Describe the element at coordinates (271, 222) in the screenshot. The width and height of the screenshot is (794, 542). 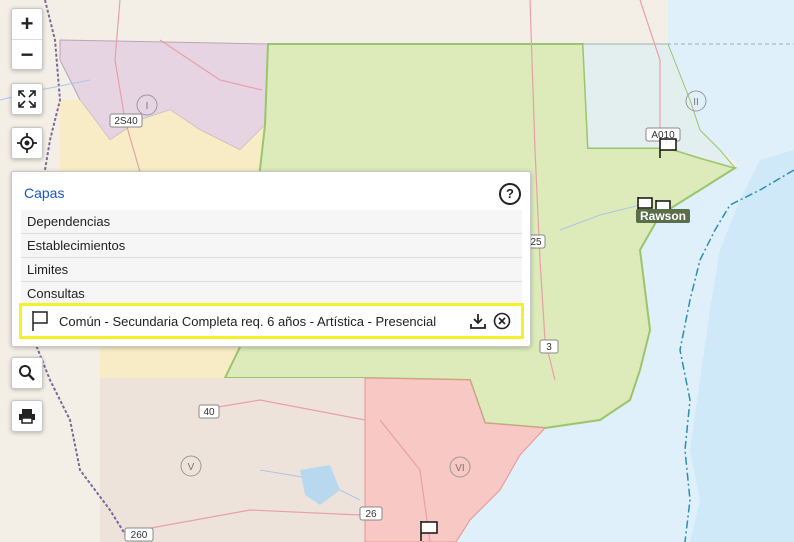
I see `layer-item-dependencias: Dependencias` at that location.